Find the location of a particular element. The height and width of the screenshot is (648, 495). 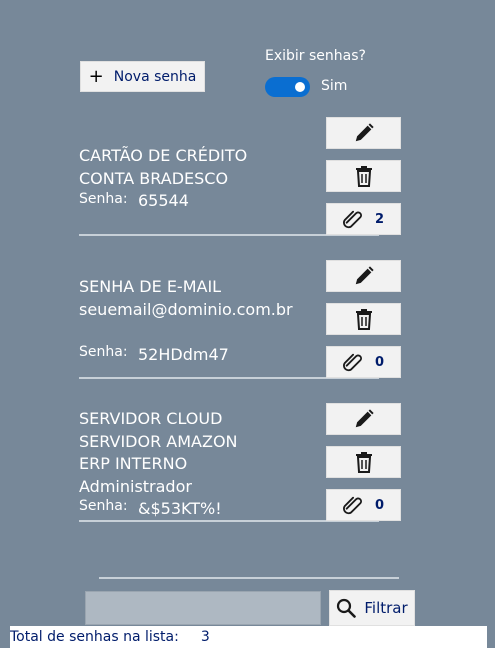

attachments-button: 2 is located at coordinates (363, 219).